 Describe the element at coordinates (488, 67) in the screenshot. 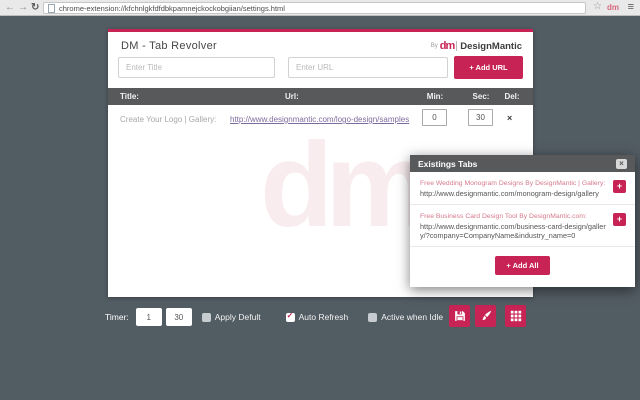

I see `add-url-button: + Add URL` at that location.